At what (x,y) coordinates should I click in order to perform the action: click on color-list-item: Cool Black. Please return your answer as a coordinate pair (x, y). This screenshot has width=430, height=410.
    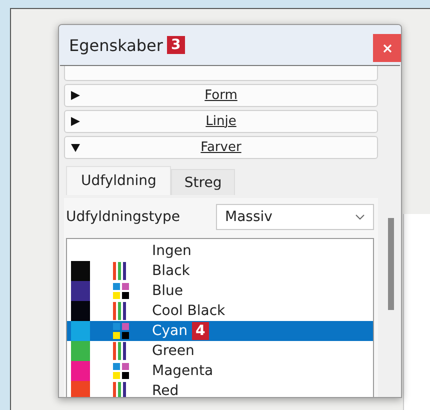
    Looking at the image, I should click on (220, 311).